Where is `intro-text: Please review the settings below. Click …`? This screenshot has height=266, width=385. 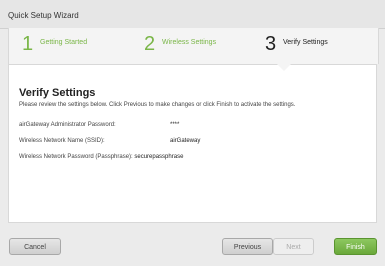 intro-text: Please review the settings below. Click … is located at coordinates (157, 105).